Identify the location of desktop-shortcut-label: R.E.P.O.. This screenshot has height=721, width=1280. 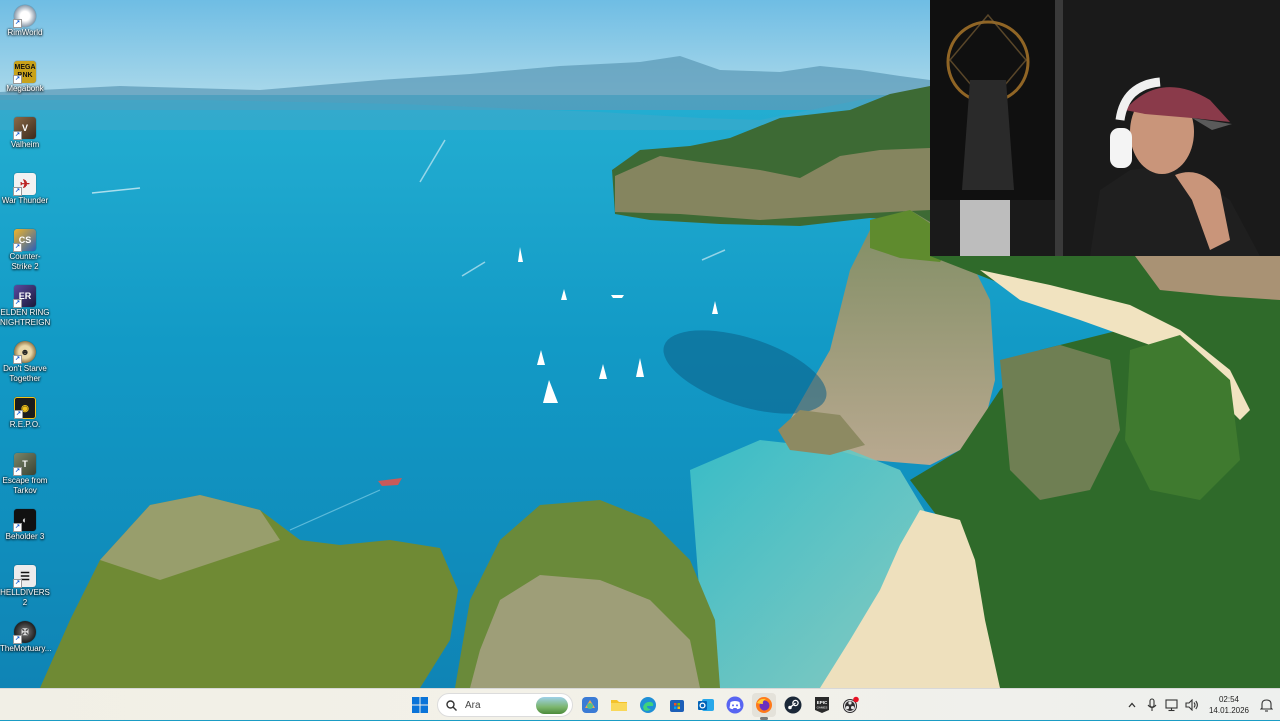
(25, 424).